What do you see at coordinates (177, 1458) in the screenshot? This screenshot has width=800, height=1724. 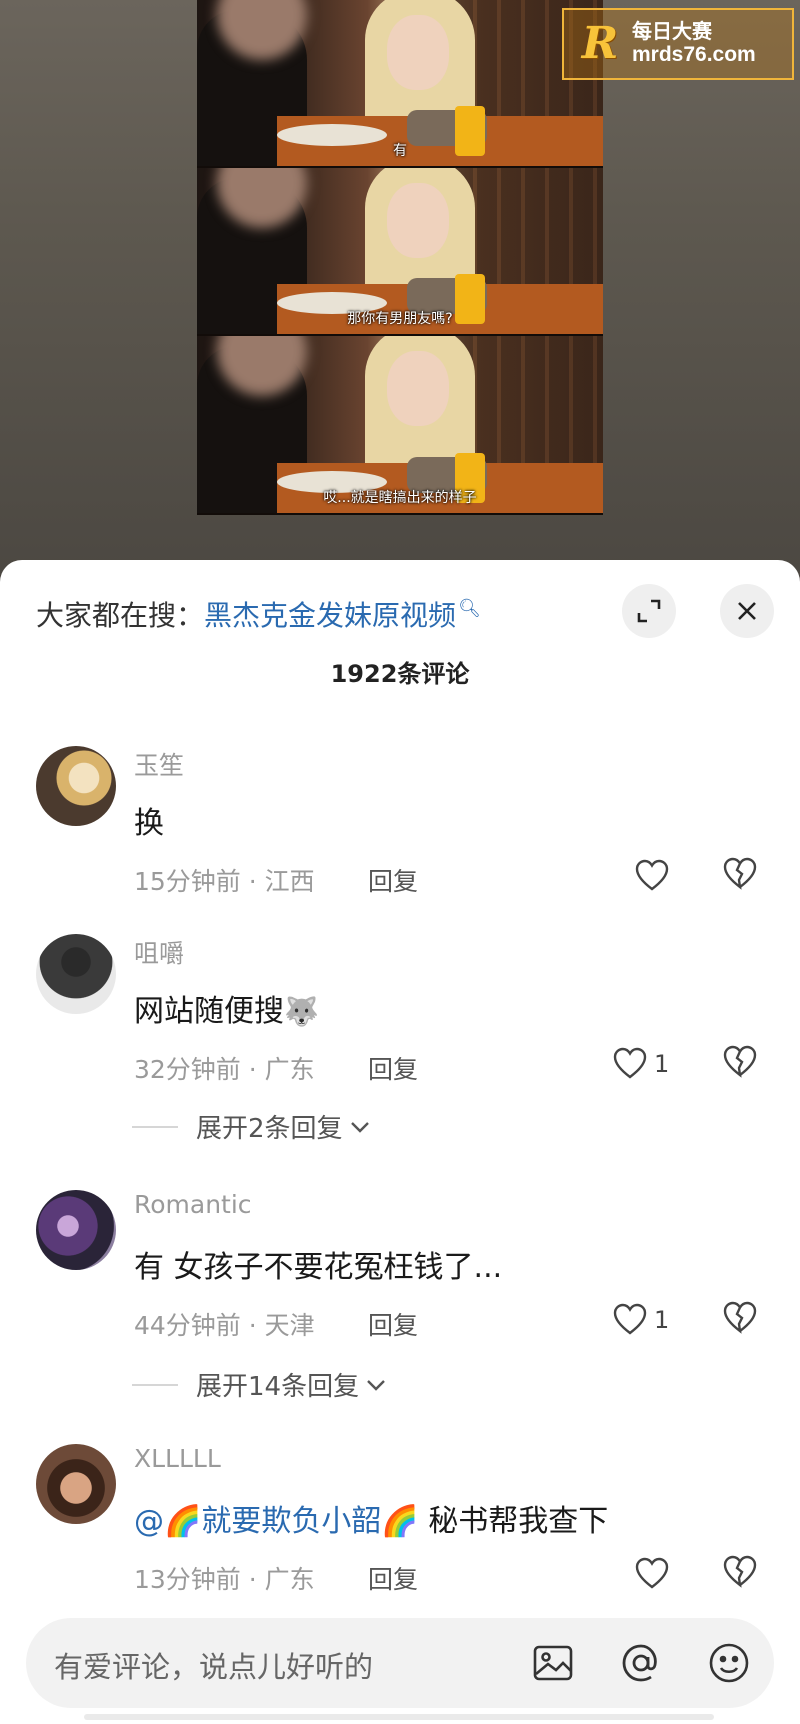 I see `comment-username: XLLLLL` at bounding box center [177, 1458].